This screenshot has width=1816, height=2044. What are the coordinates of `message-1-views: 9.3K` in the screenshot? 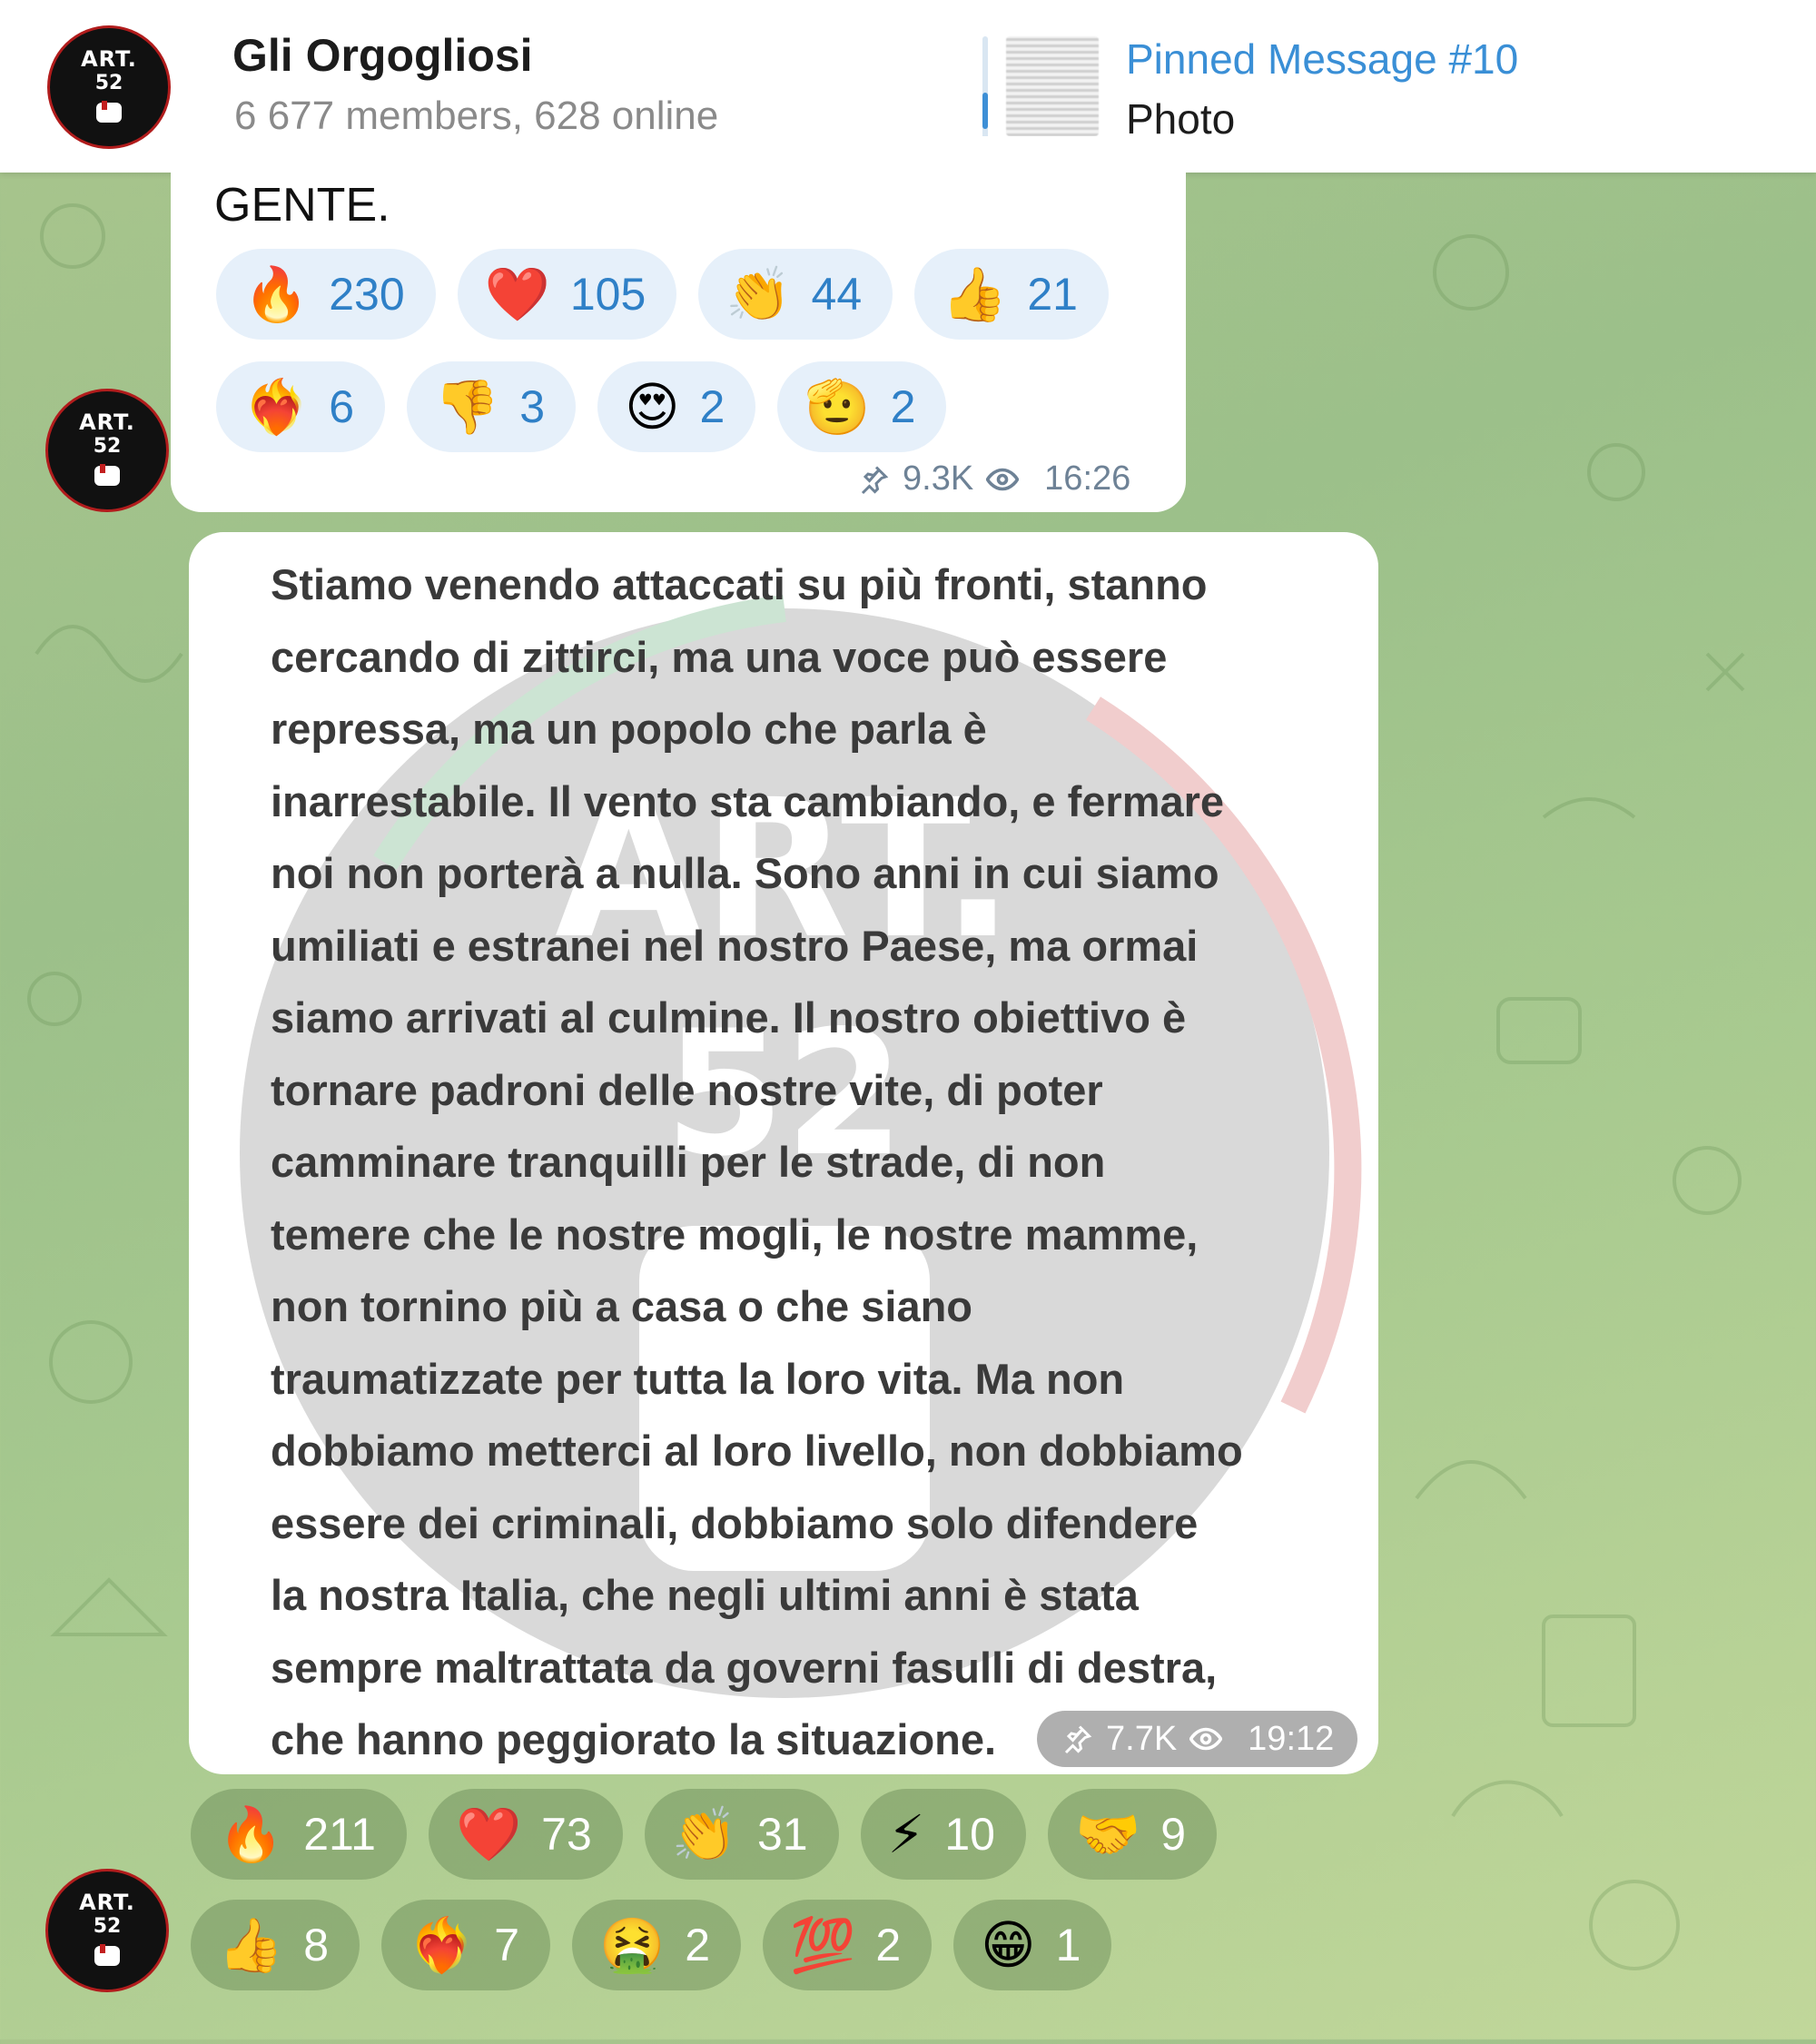 It's located at (938, 479).